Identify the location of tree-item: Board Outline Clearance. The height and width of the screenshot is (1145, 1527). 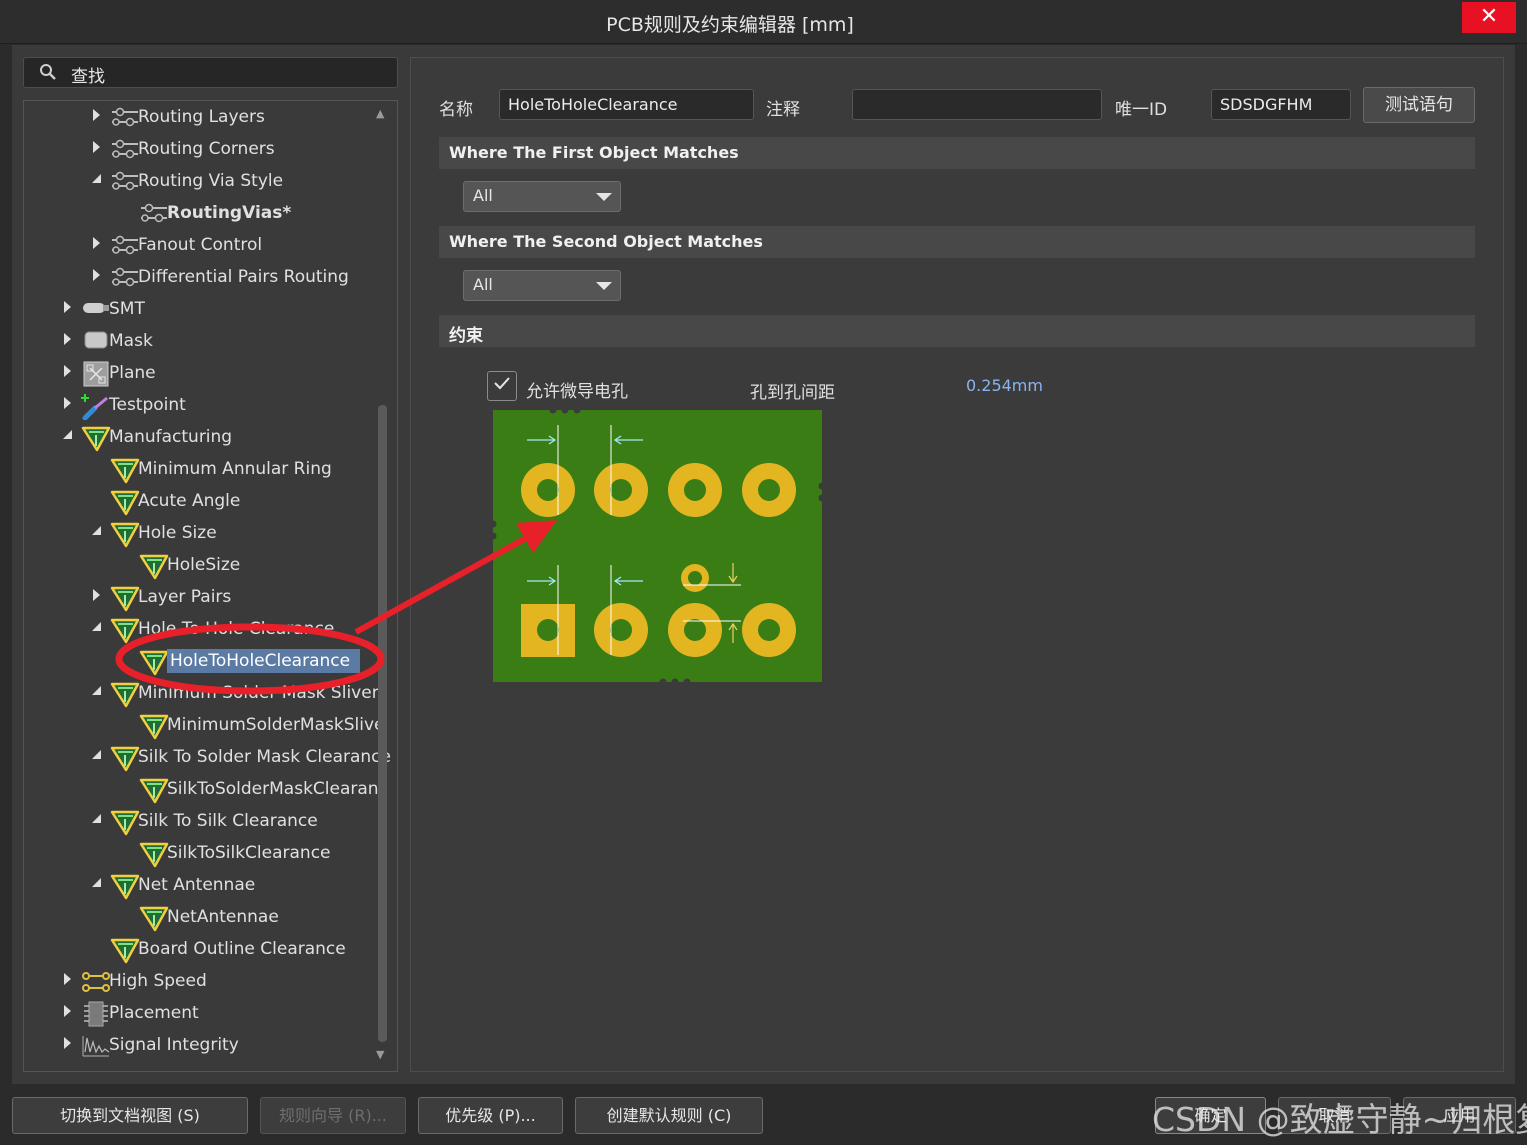
(201, 950).